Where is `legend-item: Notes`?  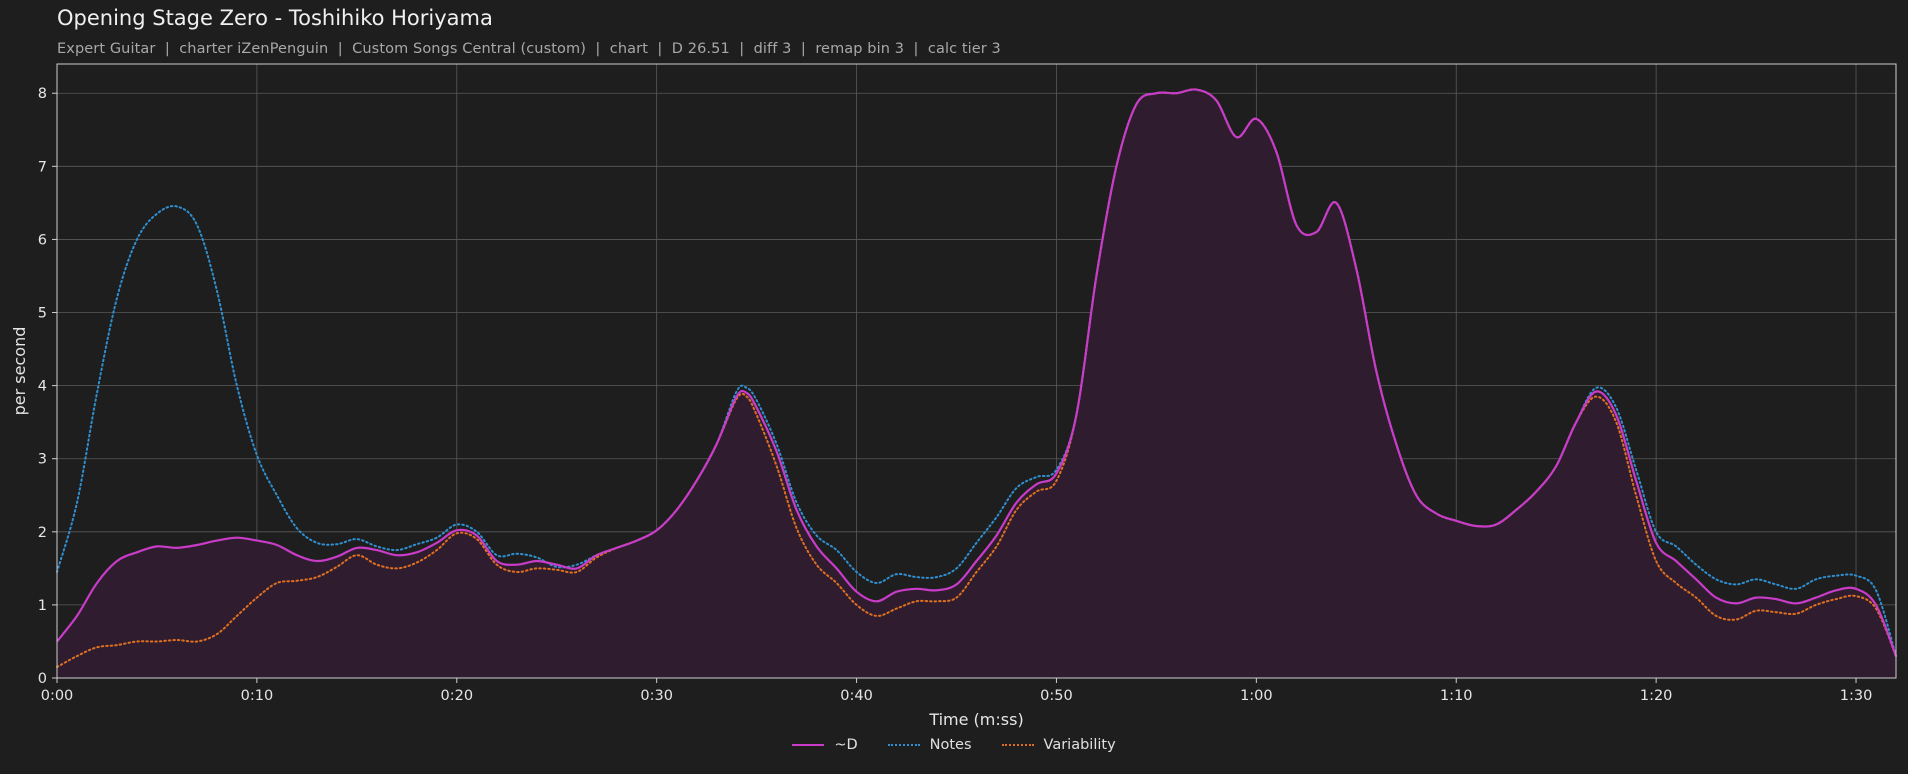
legend-item: Notes is located at coordinates (929, 745).